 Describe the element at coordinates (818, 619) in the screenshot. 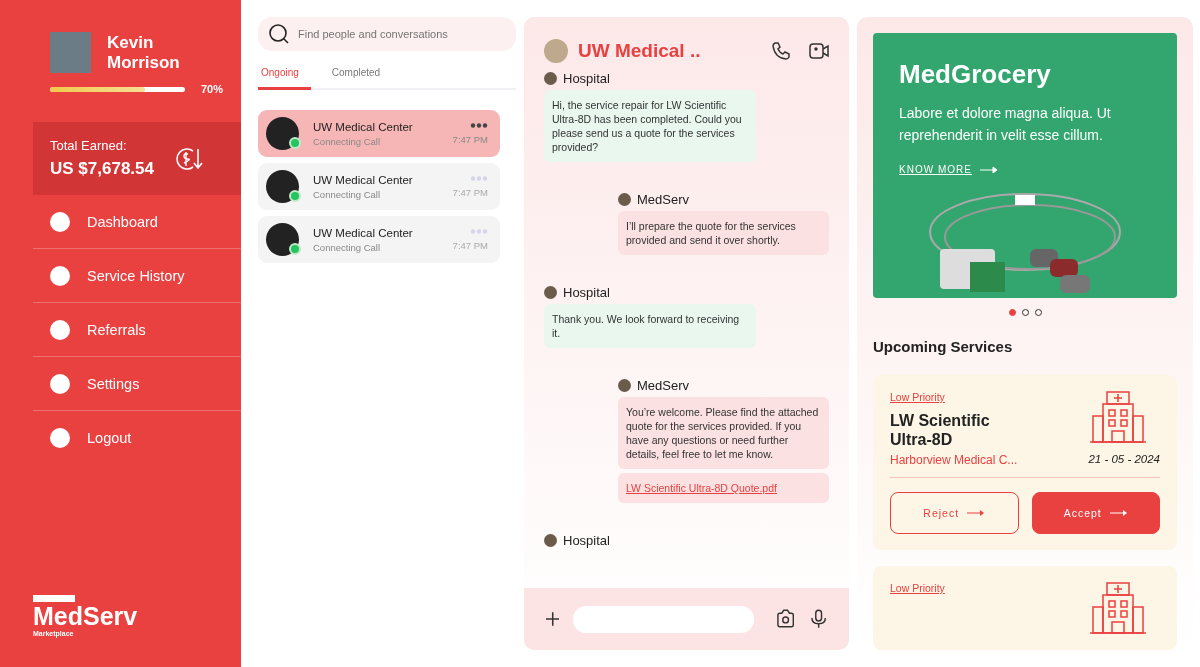

I see `microphone-icon` at that location.